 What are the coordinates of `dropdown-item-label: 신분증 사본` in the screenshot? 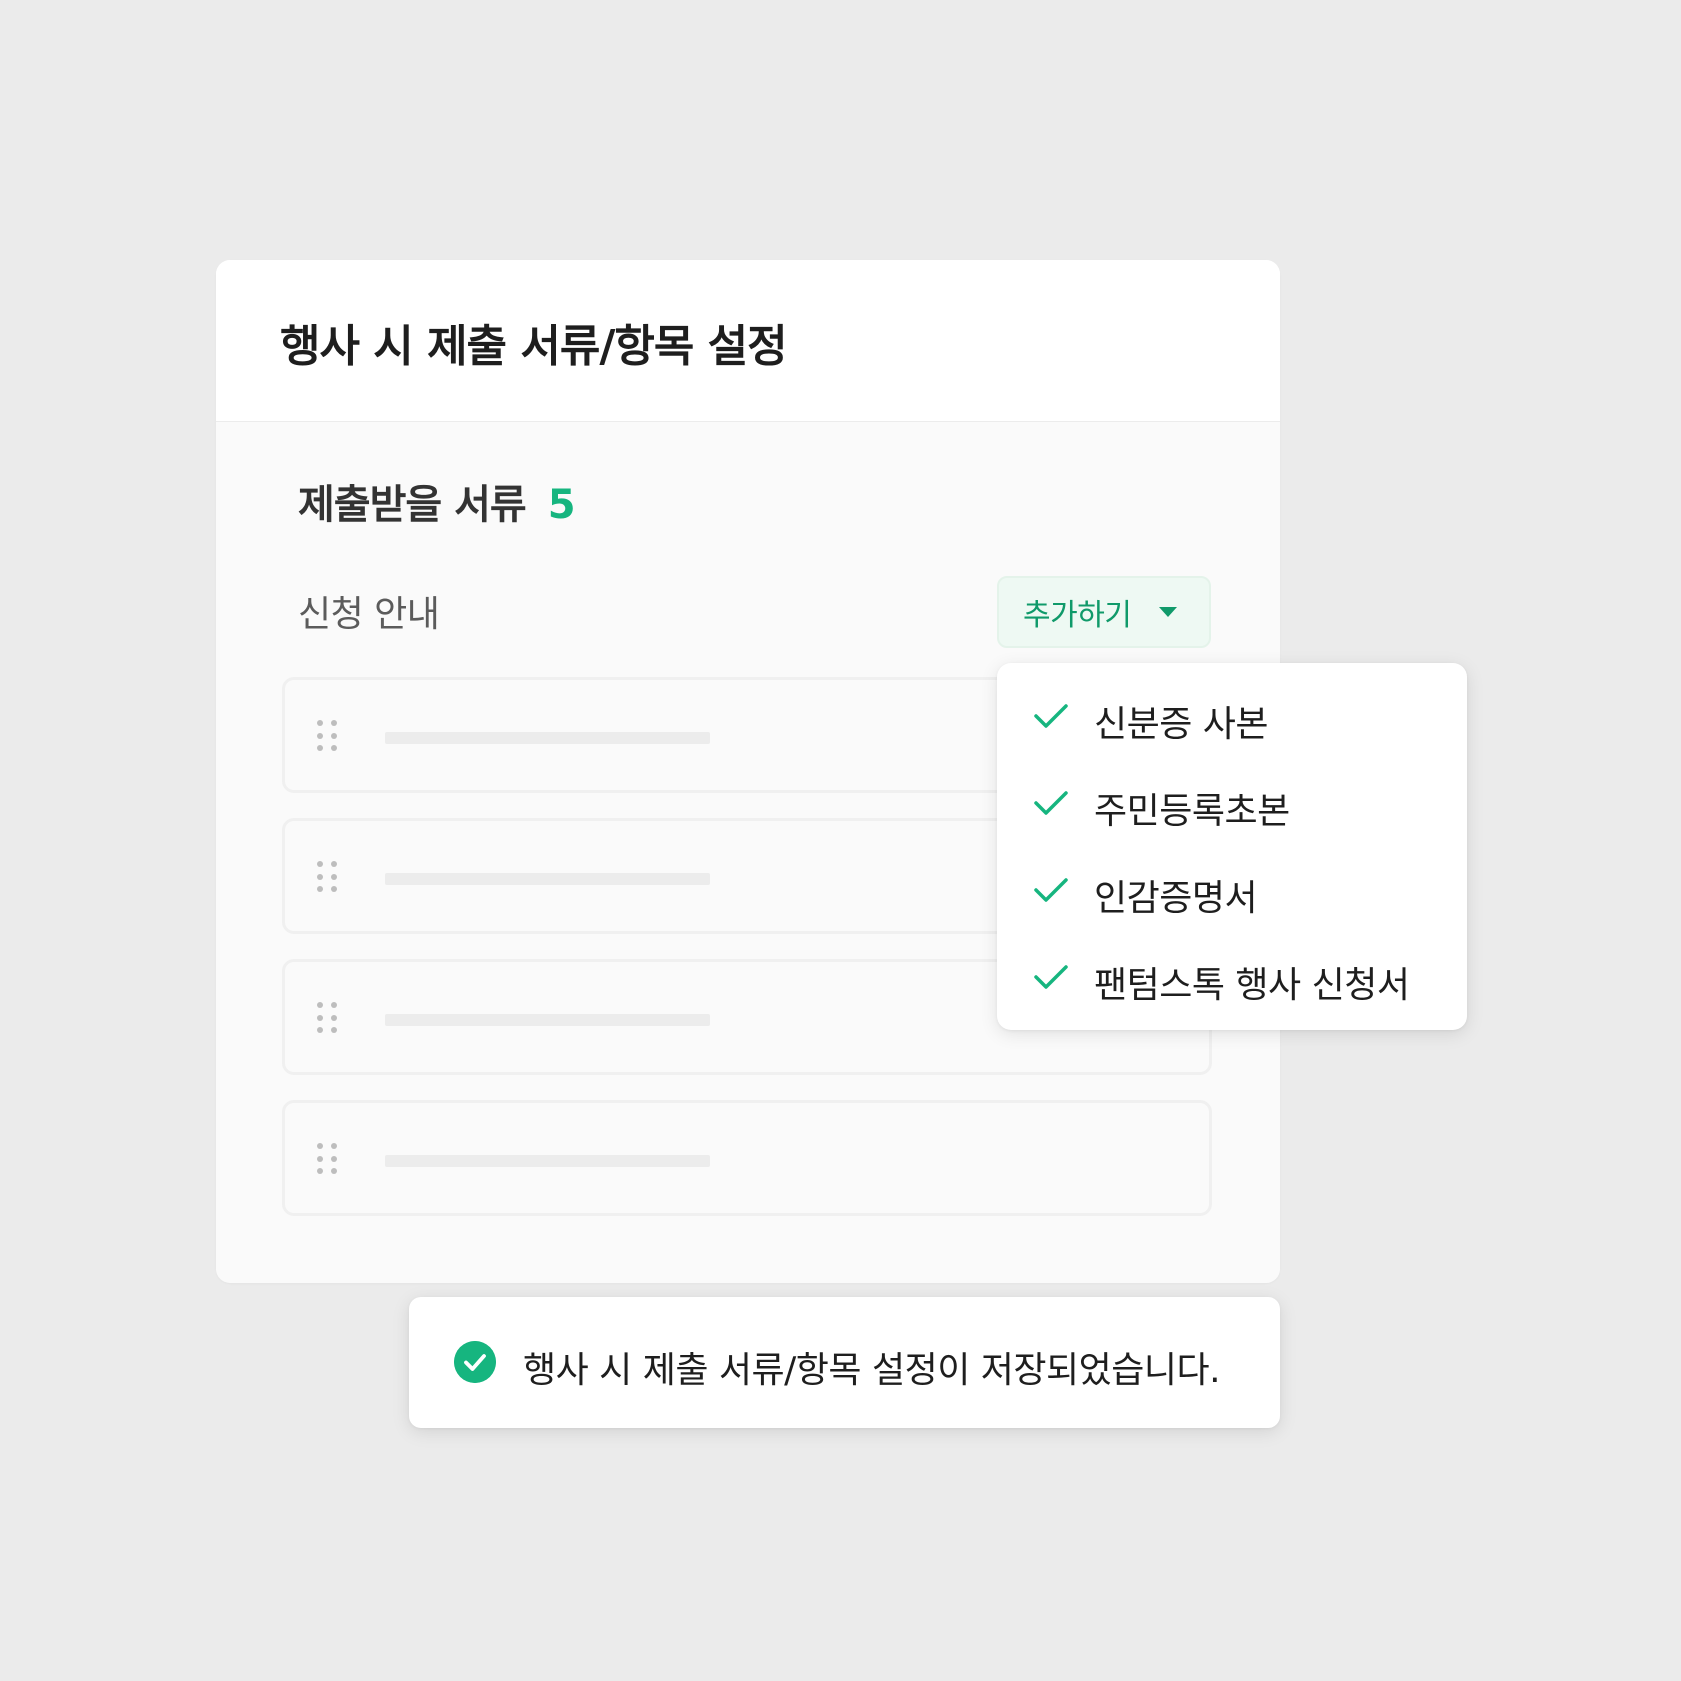 It's located at (1181, 724).